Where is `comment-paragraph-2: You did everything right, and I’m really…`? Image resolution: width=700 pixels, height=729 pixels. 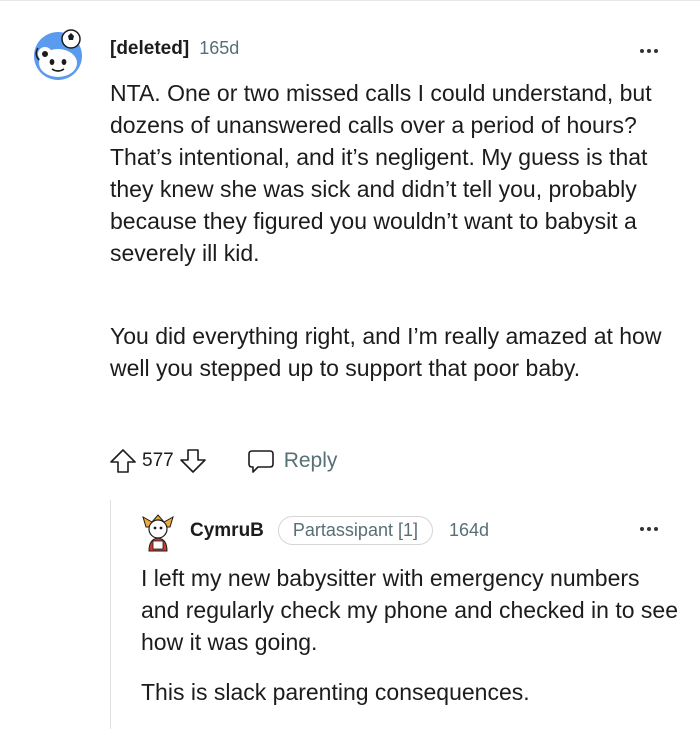
comment-paragraph-2: You did everything right, and I’m really… is located at coordinates (386, 352).